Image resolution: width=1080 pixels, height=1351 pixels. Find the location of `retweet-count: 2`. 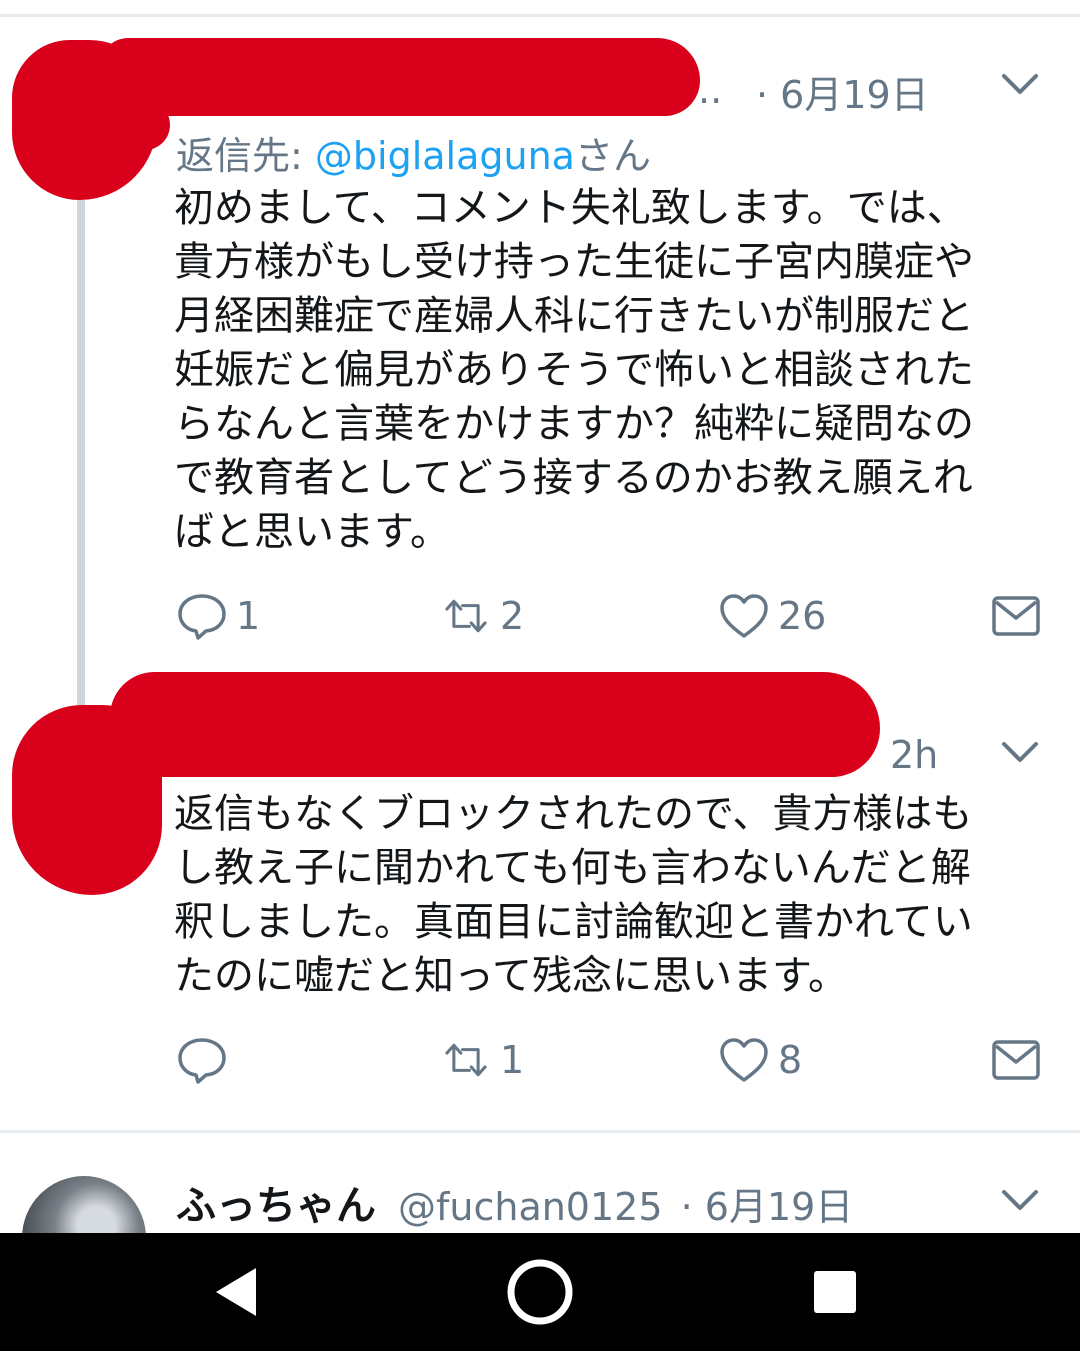

retweet-count: 2 is located at coordinates (512, 616).